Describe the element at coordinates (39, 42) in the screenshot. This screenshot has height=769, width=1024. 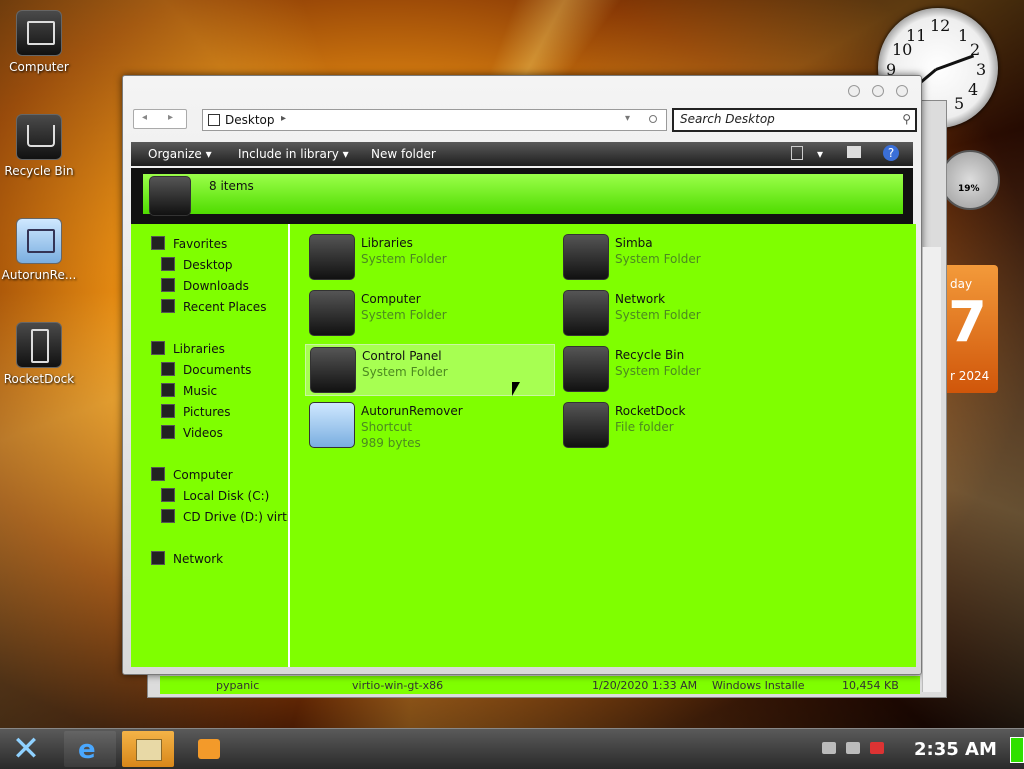
I see `desktop-icon-computer: Computer` at that location.